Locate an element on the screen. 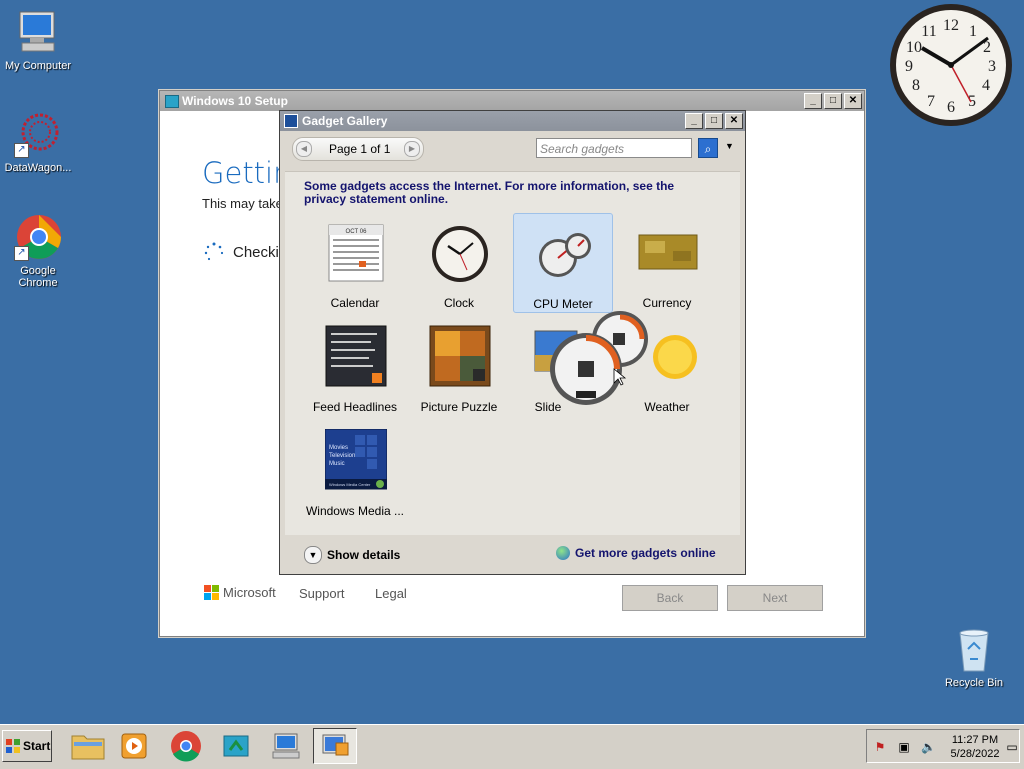 The image size is (1024, 769). start-button: Start is located at coordinates (27, 746).